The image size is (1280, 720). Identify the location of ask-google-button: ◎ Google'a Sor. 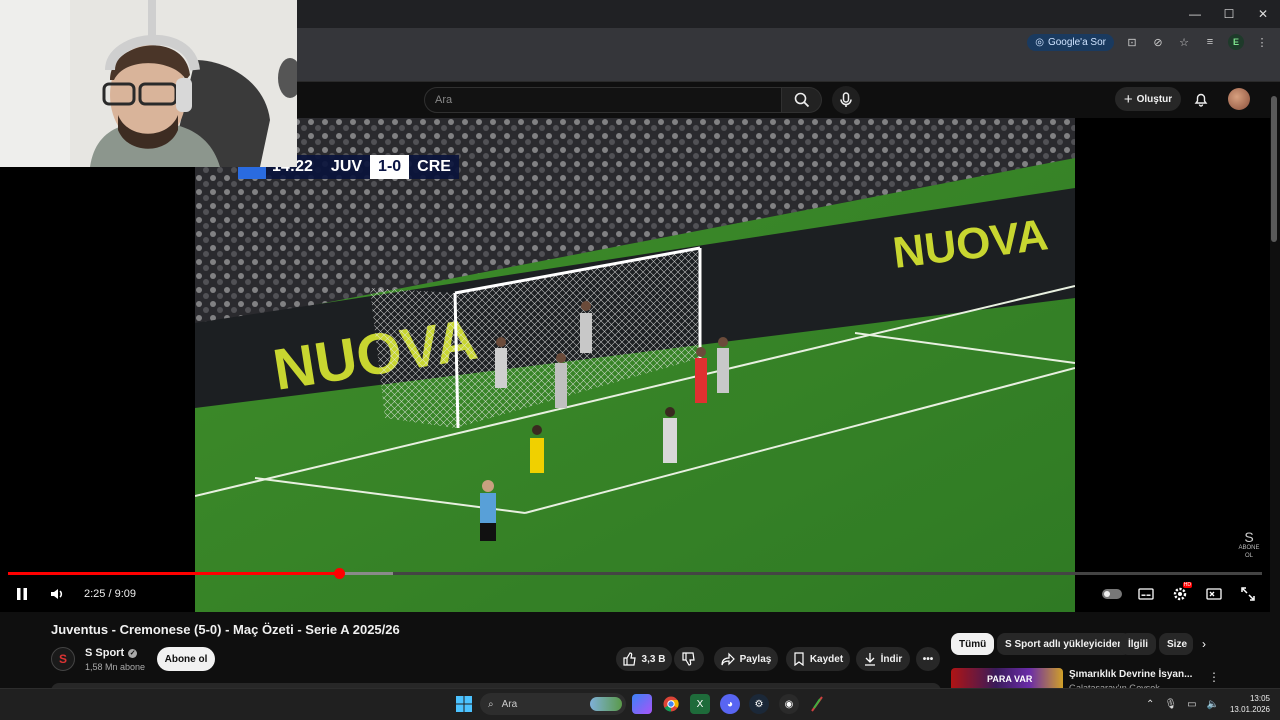
(1070, 42).